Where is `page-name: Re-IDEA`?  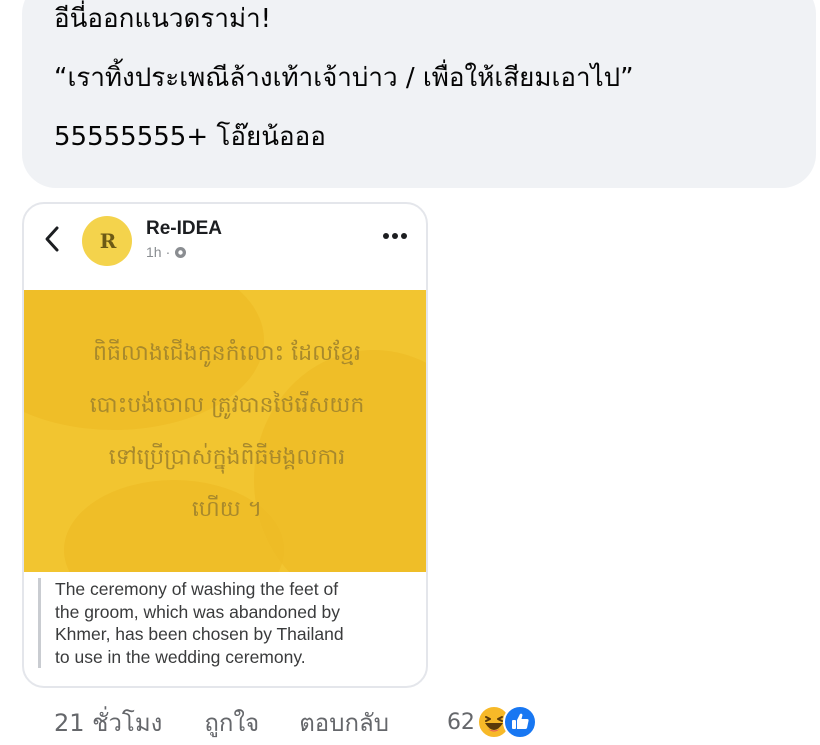
page-name: Re-IDEA is located at coordinates (184, 228).